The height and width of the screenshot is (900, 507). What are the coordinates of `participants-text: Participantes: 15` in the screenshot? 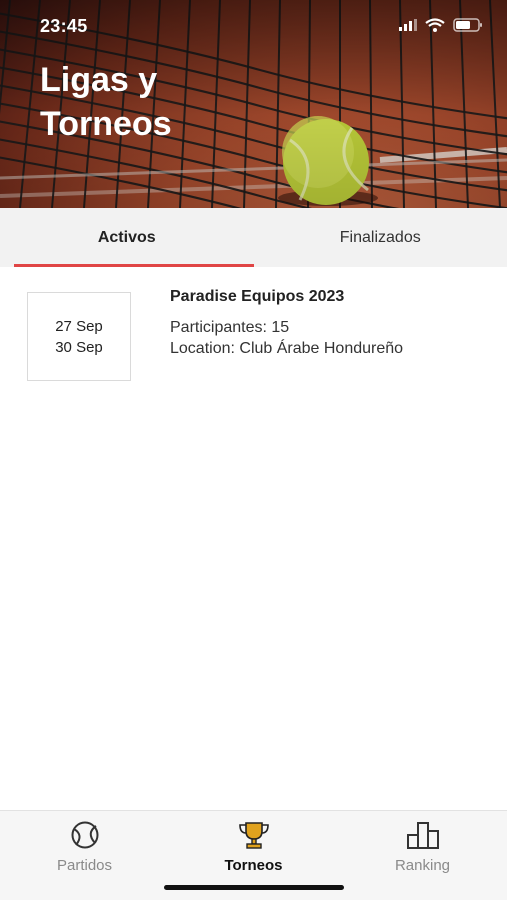 It's located at (230, 327).